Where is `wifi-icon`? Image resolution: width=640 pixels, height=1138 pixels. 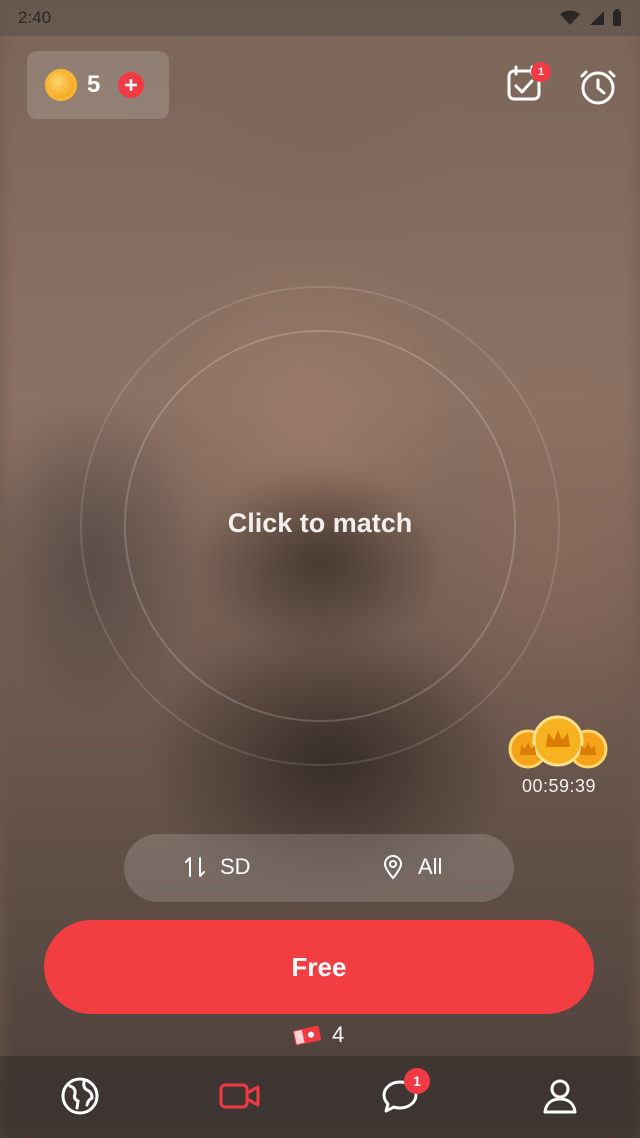
wifi-icon is located at coordinates (570, 17).